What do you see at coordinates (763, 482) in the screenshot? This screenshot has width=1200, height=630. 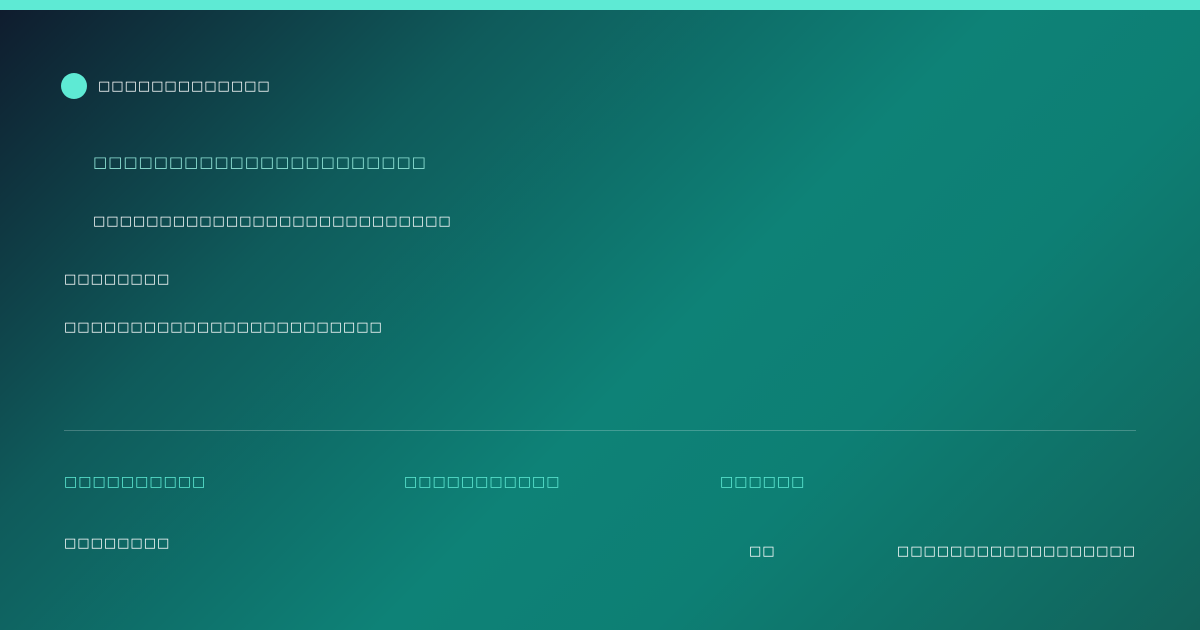 I see `meta-item-3: □□□□□□` at bounding box center [763, 482].